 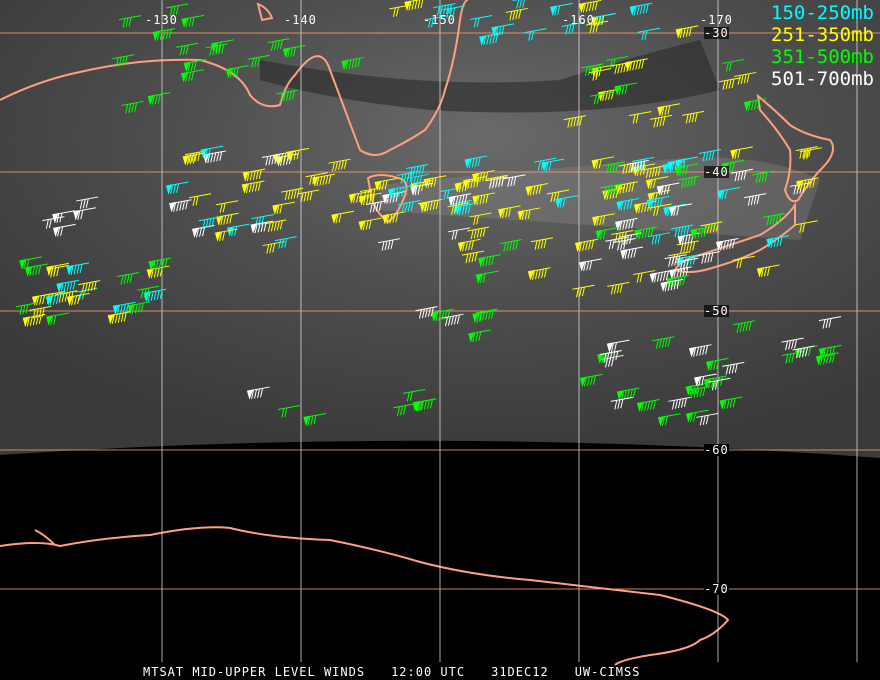 What do you see at coordinates (822, 79) in the screenshot?
I see `legend-501-700mb: 501-700mb` at bounding box center [822, 79].